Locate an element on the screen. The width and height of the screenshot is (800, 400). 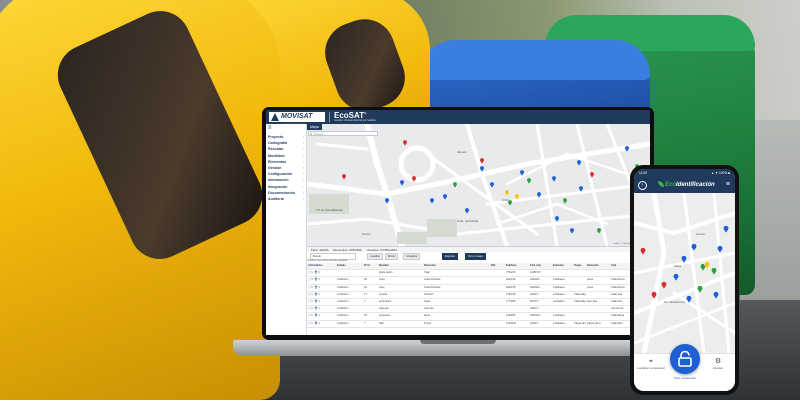
phone-battery: ▲ ▼ 100% ■ is located at coordinates (720, 173).